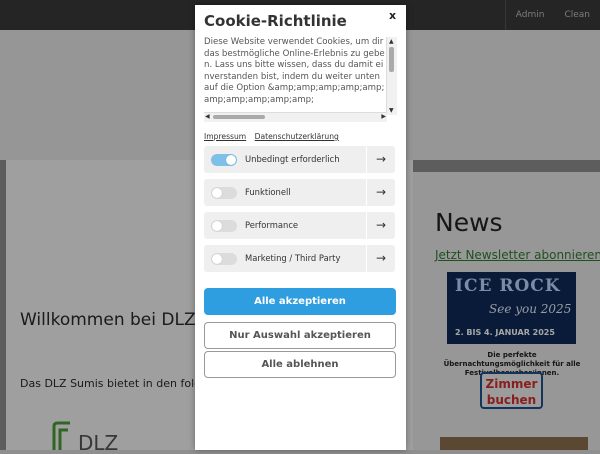 The height and width of the screenshot is (454, 600). What do you see at coordinates (391, 59) in the screenshot?
I see `vertical-scroll-thumb` at bounding box center [391, 59].